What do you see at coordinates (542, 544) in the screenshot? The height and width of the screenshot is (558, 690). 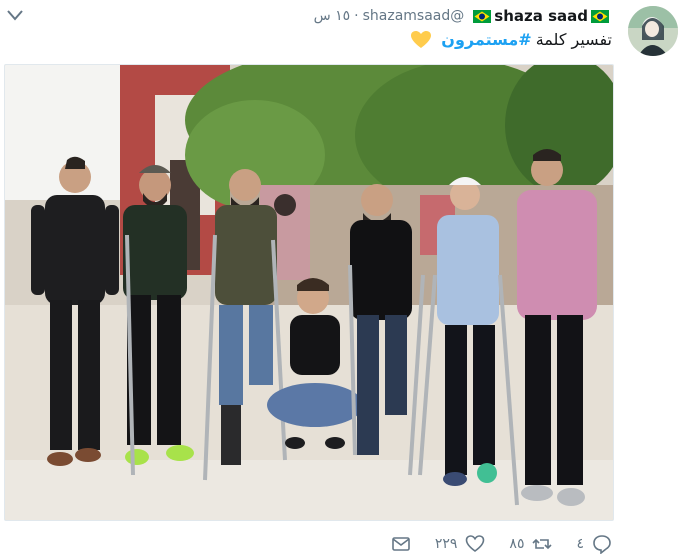 I see `retweet-icon` at bounding box center [542, 544].